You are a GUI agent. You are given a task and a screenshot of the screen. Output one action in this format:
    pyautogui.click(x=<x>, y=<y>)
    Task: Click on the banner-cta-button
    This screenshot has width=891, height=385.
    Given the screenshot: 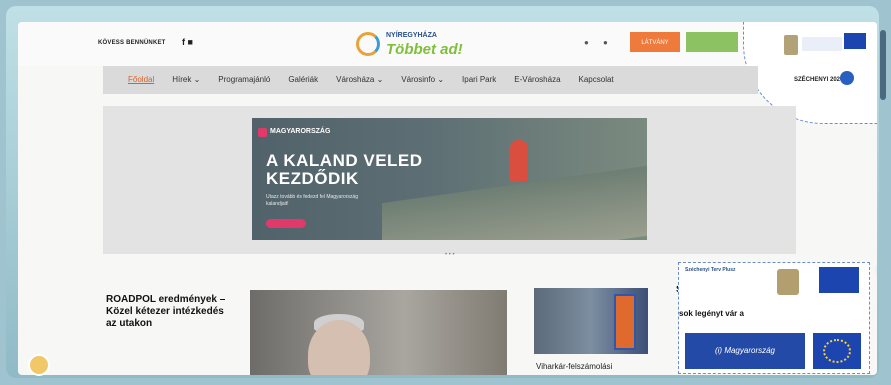 What is the action you would take?
    pyautogui.click(x=286, y=223)
    